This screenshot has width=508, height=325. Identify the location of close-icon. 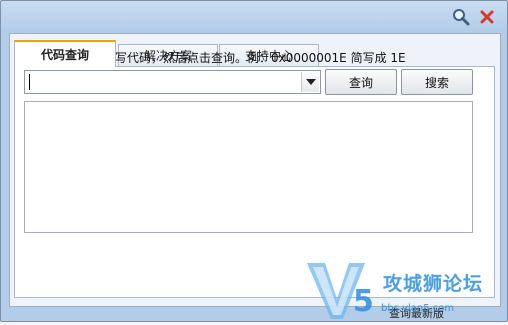
(487, 17).